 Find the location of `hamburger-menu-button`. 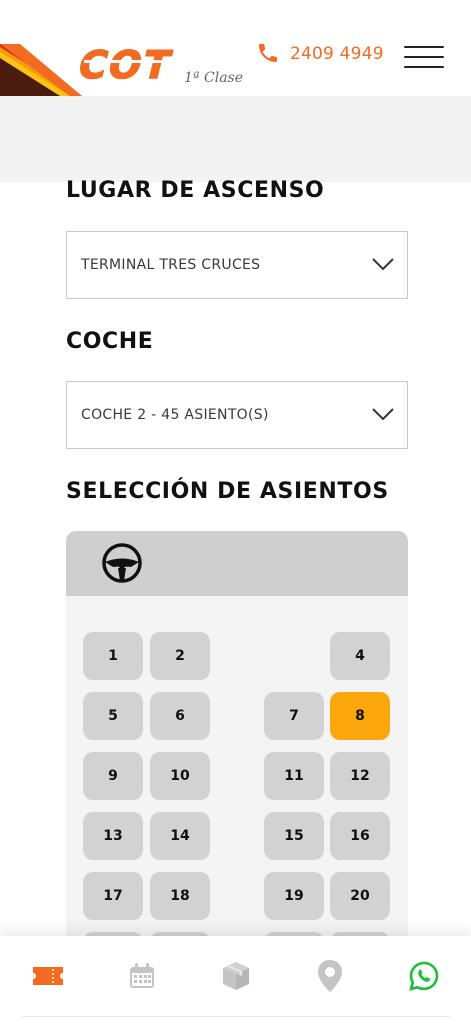

hamburger-menu-button is located at coordinates (425, 57).